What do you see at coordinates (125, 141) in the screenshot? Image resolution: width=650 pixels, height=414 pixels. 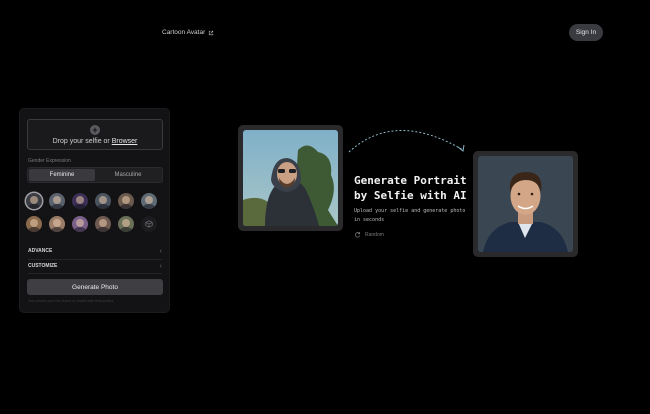 I see `browser-link: Browser` at bounding box center [125, 141].